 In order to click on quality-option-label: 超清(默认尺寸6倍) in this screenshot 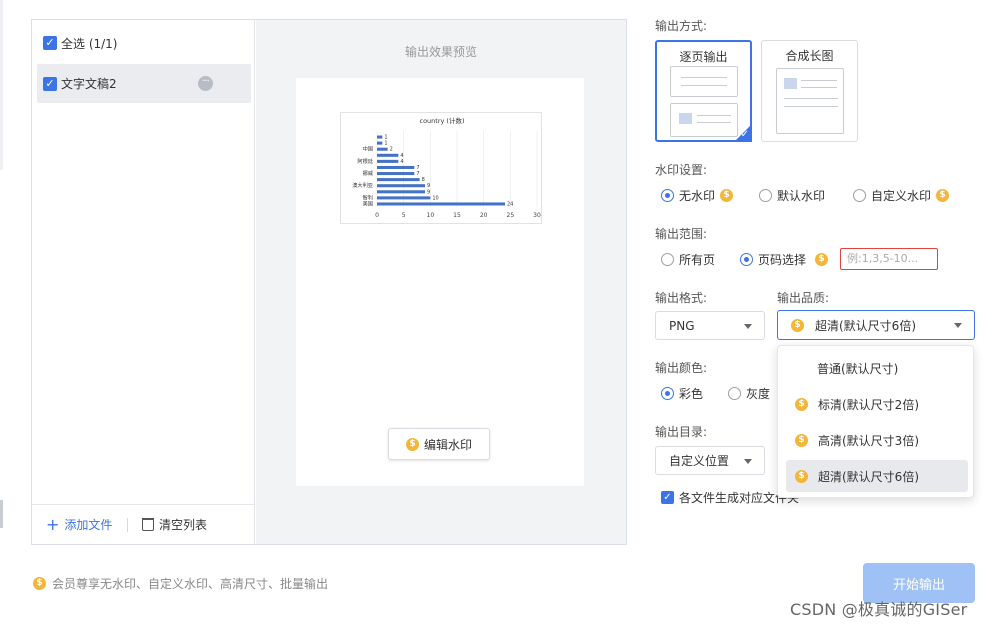, I will do `click(868, 476)`.